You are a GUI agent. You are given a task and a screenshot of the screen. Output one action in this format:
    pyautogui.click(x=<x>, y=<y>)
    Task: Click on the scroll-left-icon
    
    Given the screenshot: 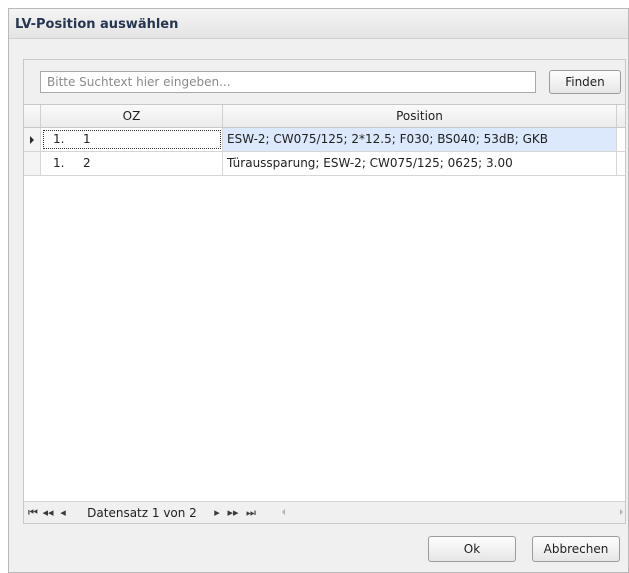 What is the action you would take?
    pyautogui.click(x=283, y=512)
    